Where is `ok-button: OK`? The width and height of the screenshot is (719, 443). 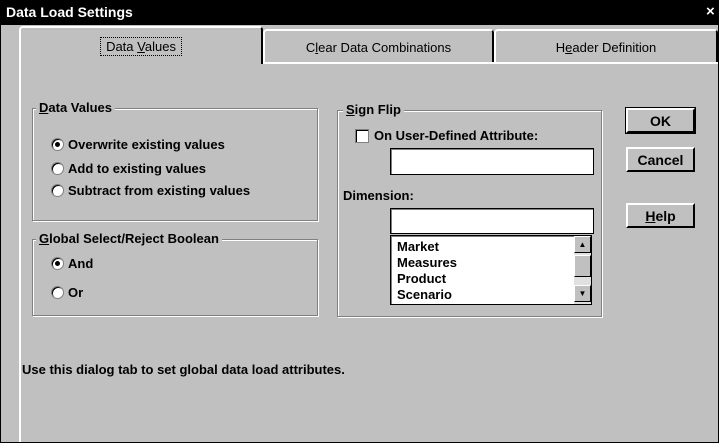 ok-button: OK is located at coordinates (660, 120).